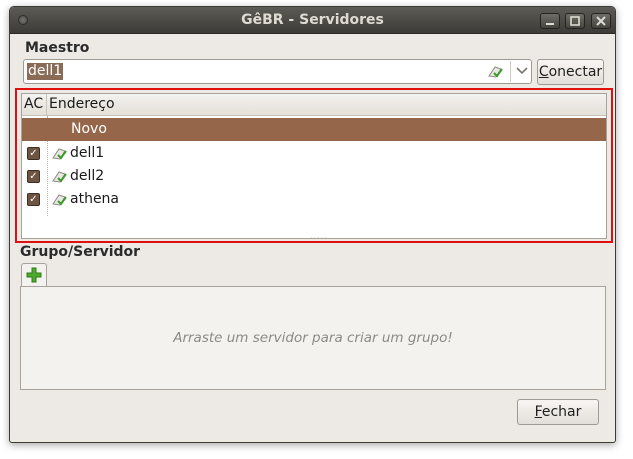 The image size is (633, 459). I want to click on chevron-down-icon, so click(522, 71).